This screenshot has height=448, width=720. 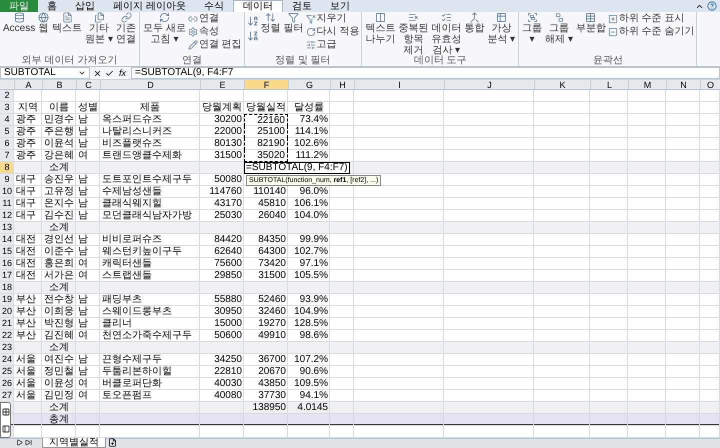 I want to click on table-cell-text: 73420, so click(x=272, y=264).